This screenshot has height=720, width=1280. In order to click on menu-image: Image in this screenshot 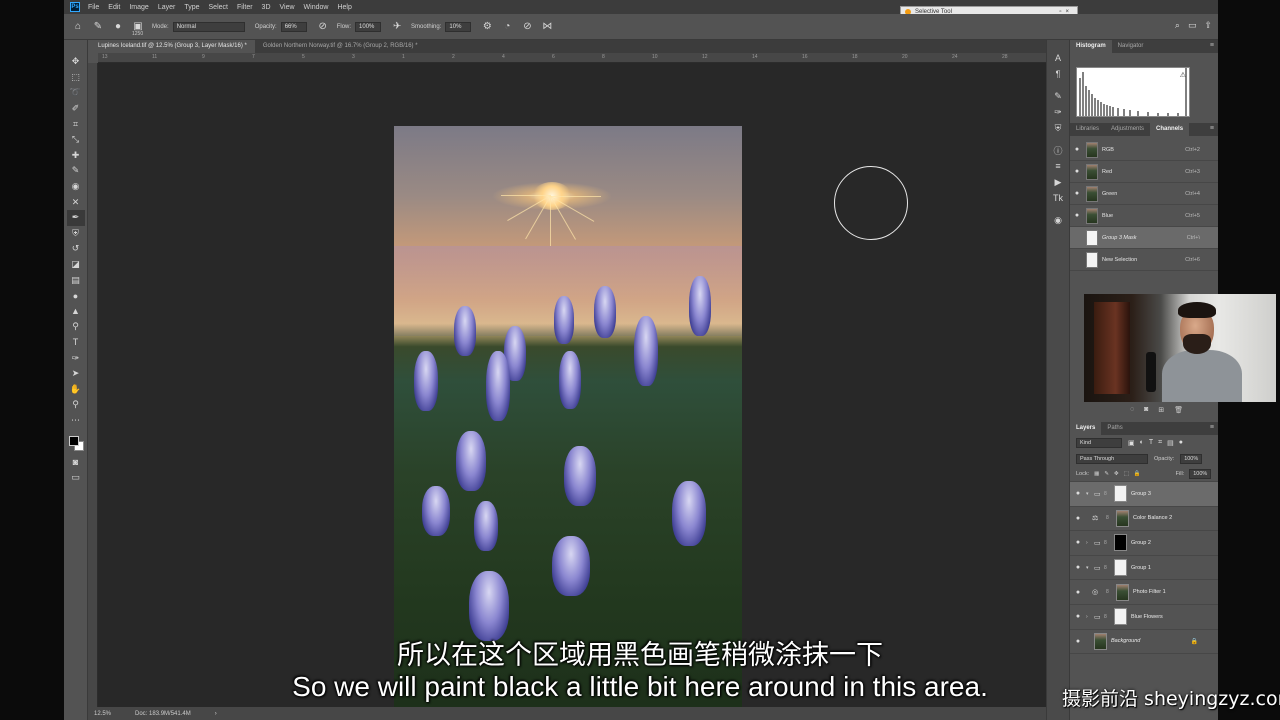, I will do `click(138, 7)`.